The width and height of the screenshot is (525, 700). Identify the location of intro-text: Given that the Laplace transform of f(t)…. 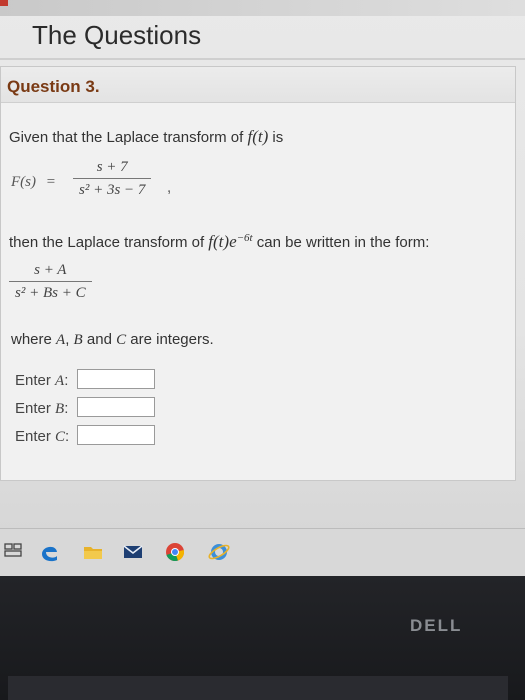
(146, 137).